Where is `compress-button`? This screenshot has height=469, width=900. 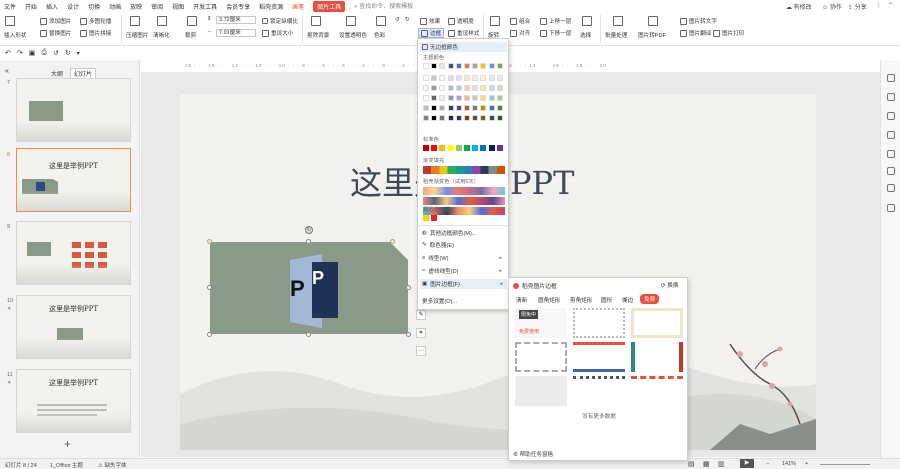
compress-button is located at coordinates (136, 21).